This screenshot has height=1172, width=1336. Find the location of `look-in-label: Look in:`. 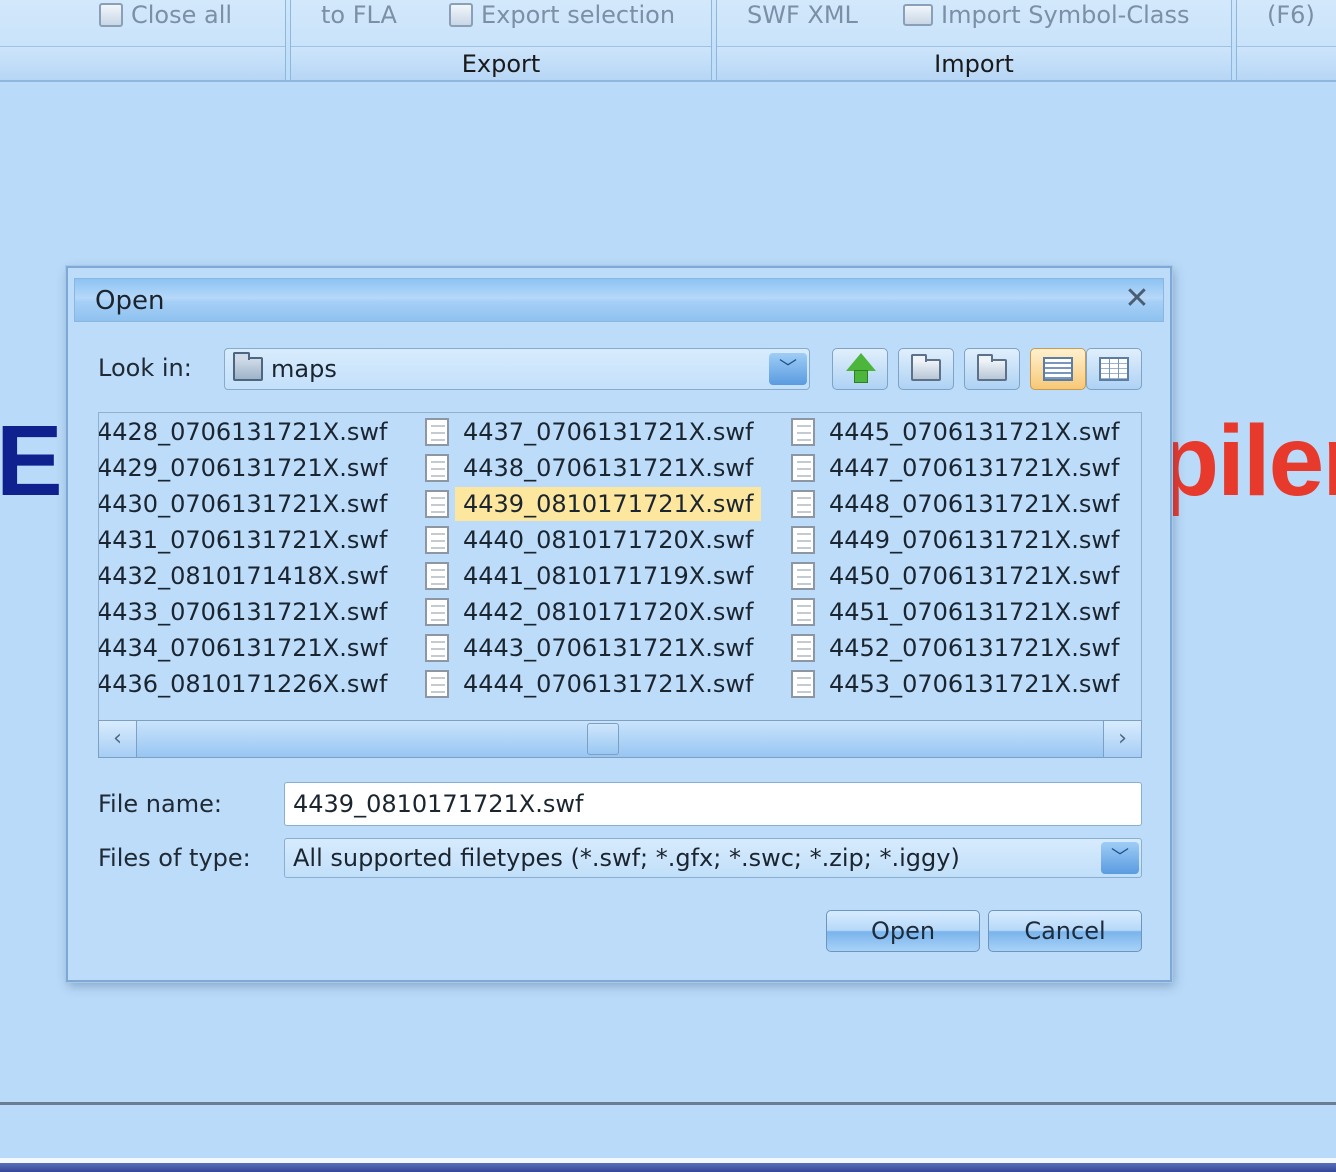

look-in-label: Look in: is located at coordinates (145, 368).